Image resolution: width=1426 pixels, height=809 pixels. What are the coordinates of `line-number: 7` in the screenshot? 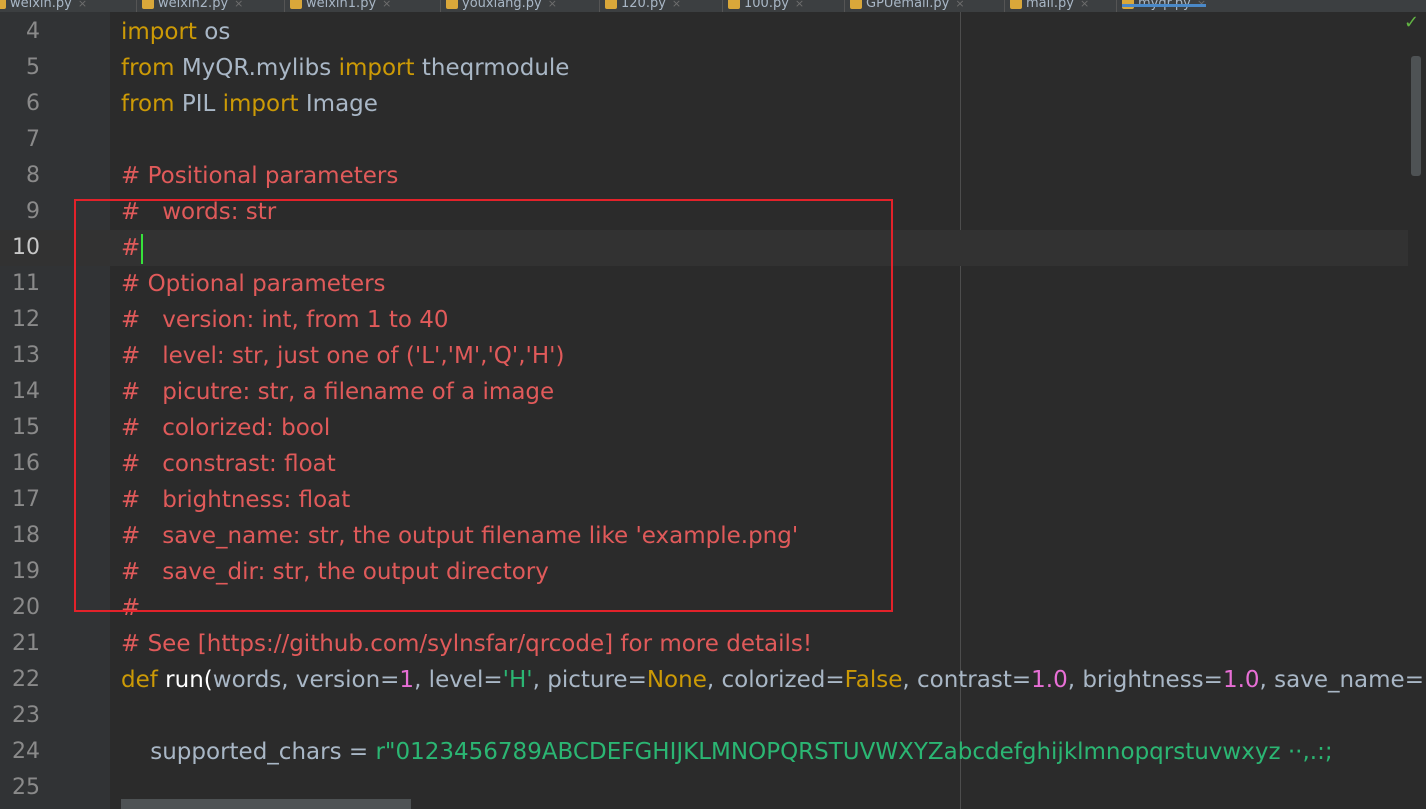 It's located at (33, 139).